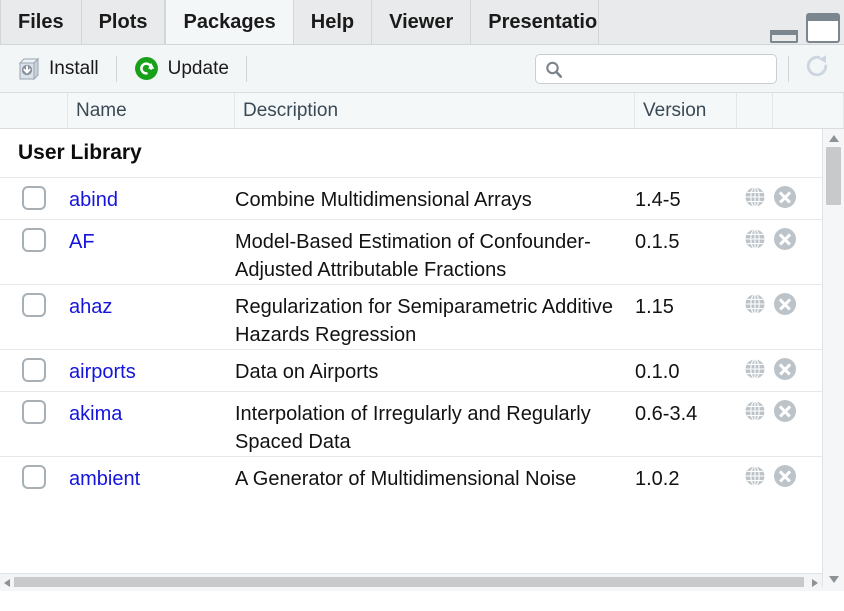 The height and width of the screenshot is (611, 844). What do you see at coordinates (146, 68) in the screenshot?
I see `update-refresh-icon` at bounding box center [146, 68].